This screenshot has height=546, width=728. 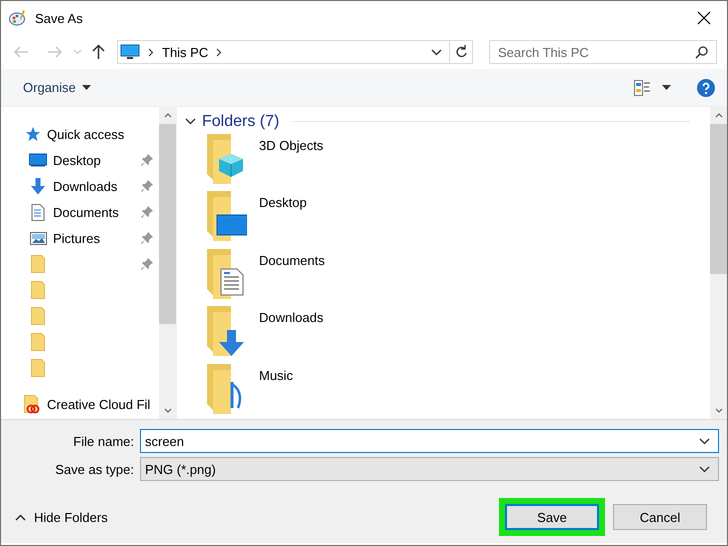 What do you see at coordinates (185, 52) in the screenshot?
I see `address-path: This PC` at bounding box center [185, 52].